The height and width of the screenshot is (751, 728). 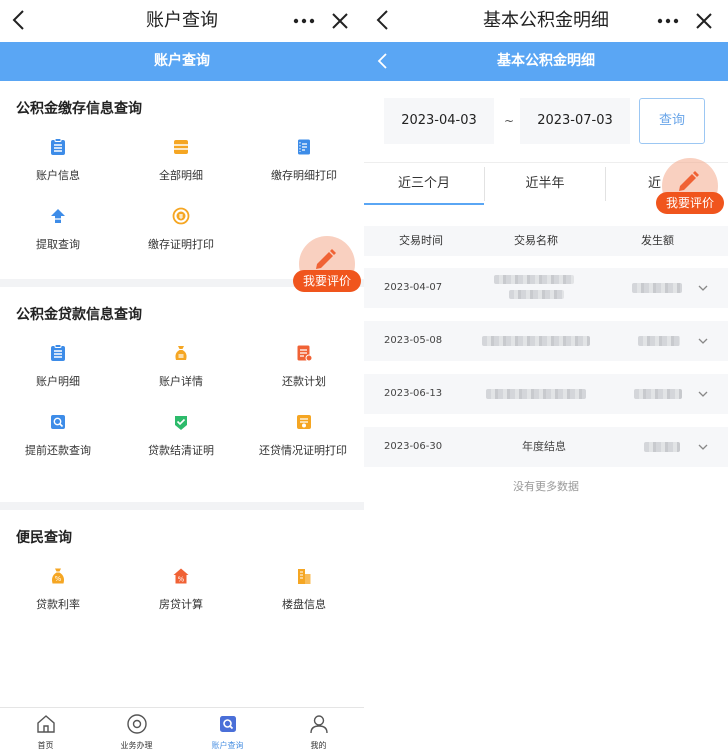 I want to click on row-date: 2023-05-08, so click(x=413, y=340).